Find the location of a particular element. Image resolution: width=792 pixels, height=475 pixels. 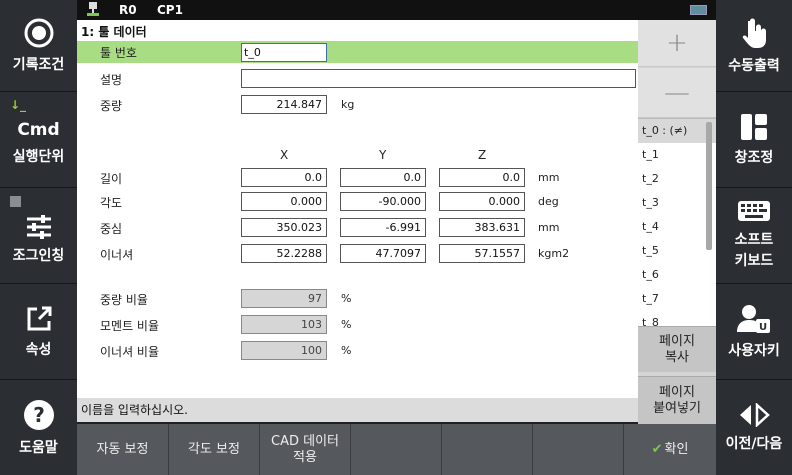

manual-output-label: 수동출력 is located at coordinates (754, 65).